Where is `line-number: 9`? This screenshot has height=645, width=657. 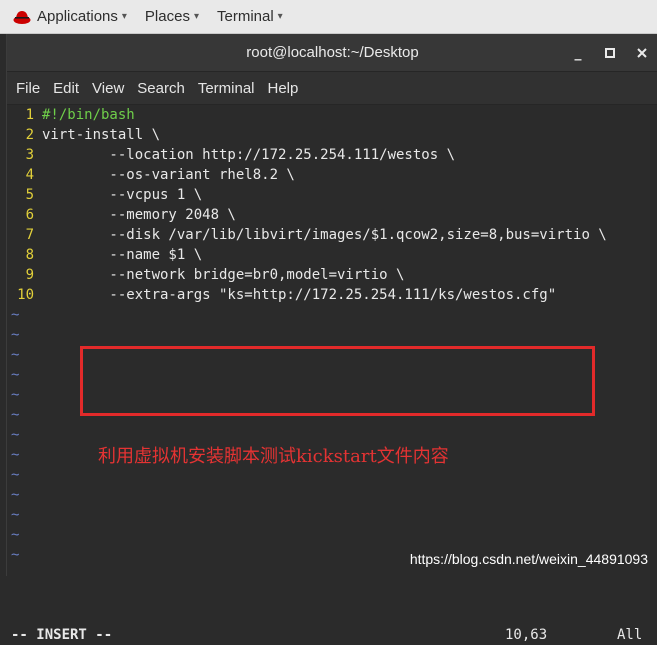
line-number: 9 is located at coordinates (29, 275).